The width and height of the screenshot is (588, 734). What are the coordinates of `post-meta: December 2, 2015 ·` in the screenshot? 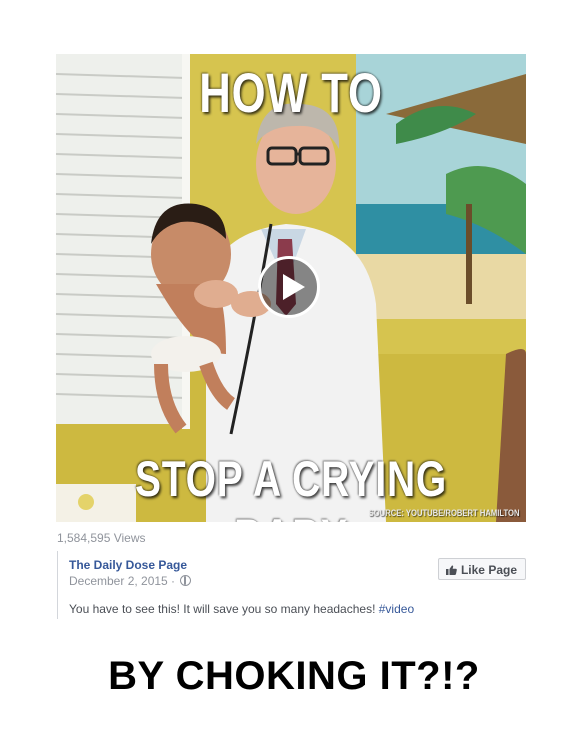 It's located at (130, 581).